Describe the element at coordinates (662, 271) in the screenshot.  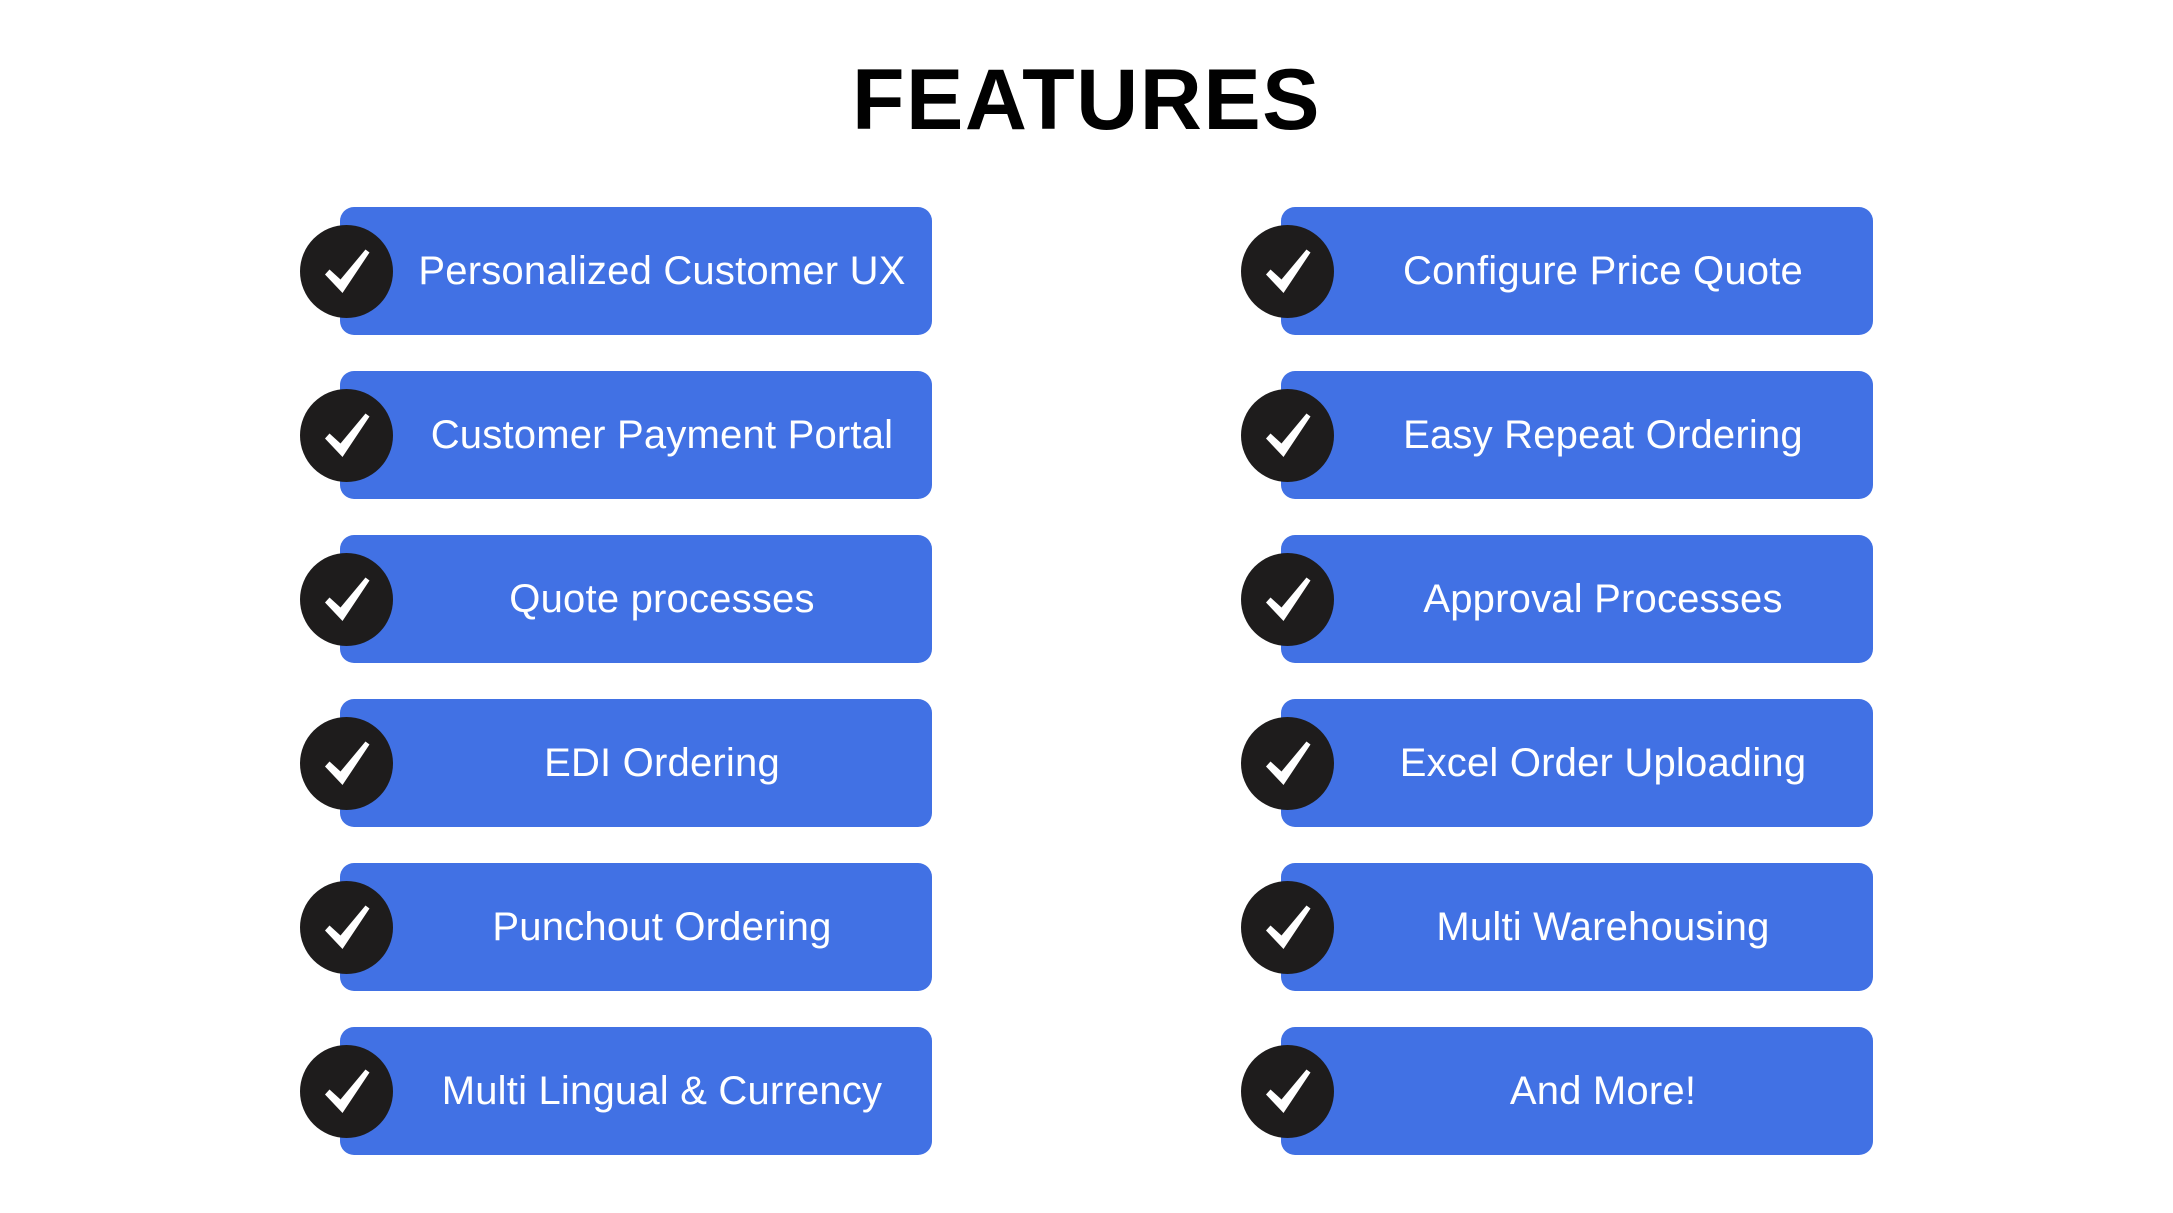
I see `feature-label: Personalized Customer UX` at that location.